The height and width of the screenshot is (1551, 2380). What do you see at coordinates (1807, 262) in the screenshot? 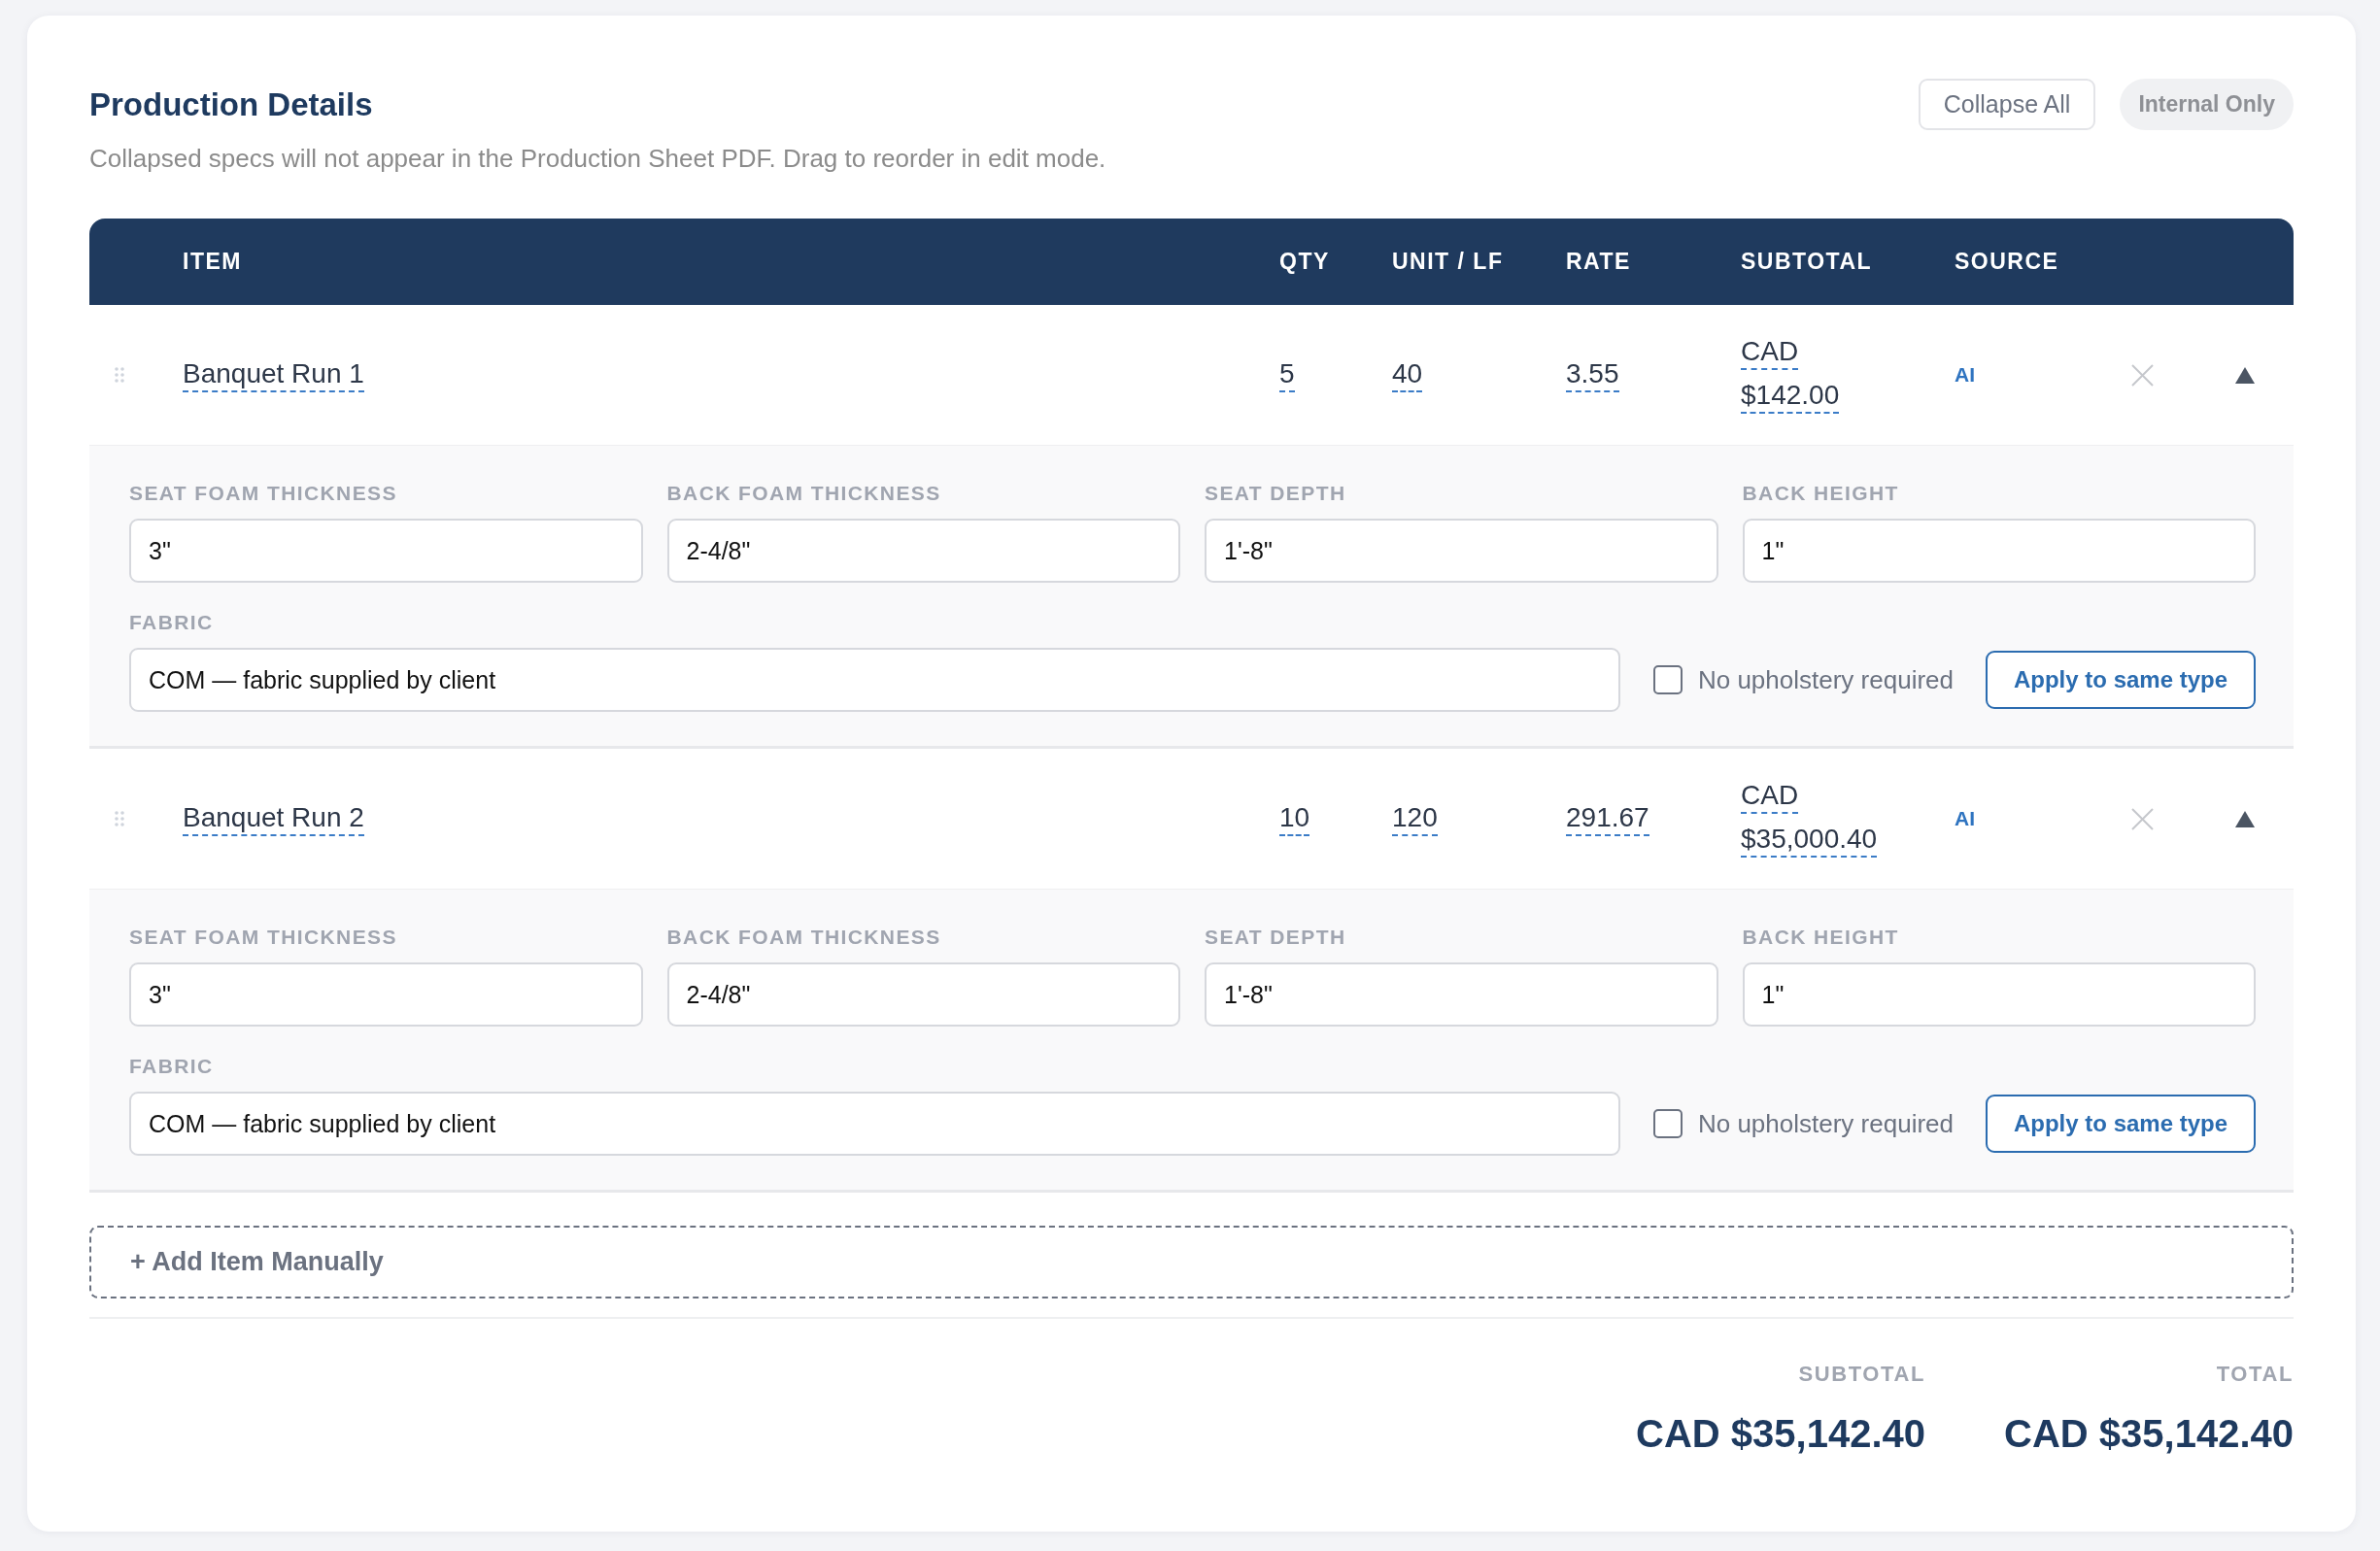
I see `column-header: SUBTOTAL` at bounding box center [1807, 262].